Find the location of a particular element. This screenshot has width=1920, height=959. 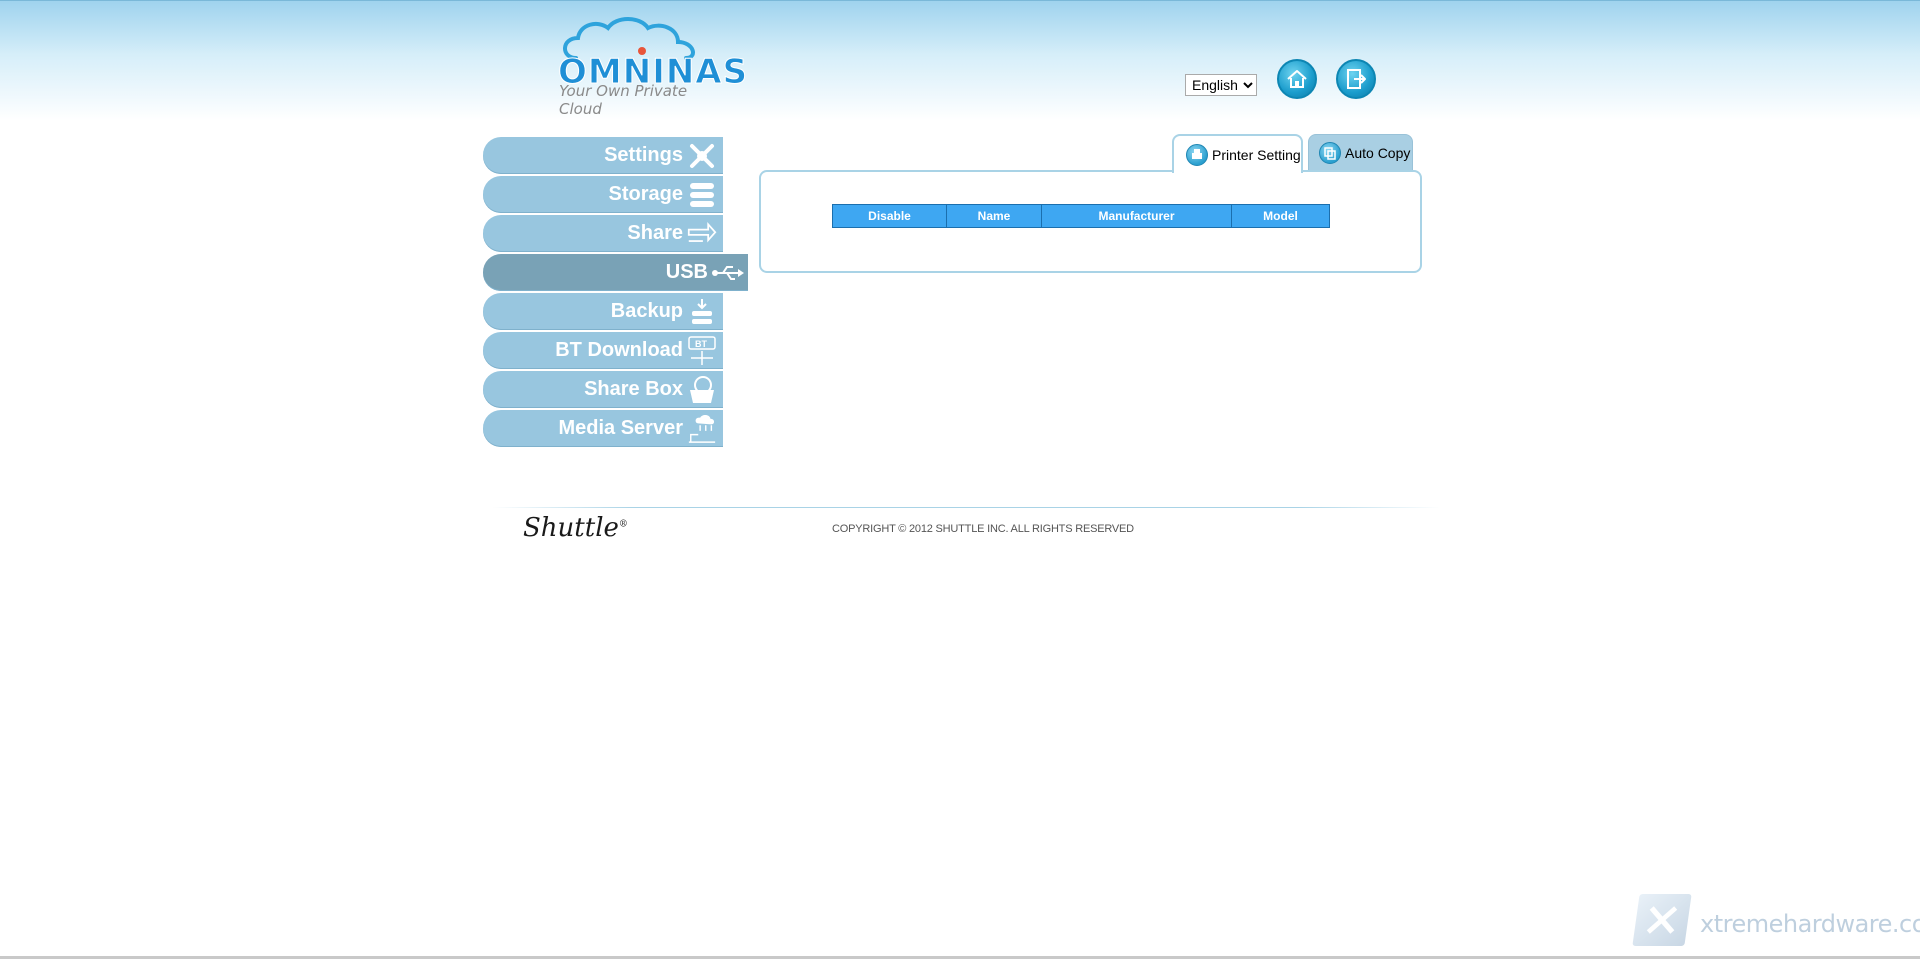

omninas-logo: OMNINAS Your Own Private Cloud is located at coordinates (652, 67).